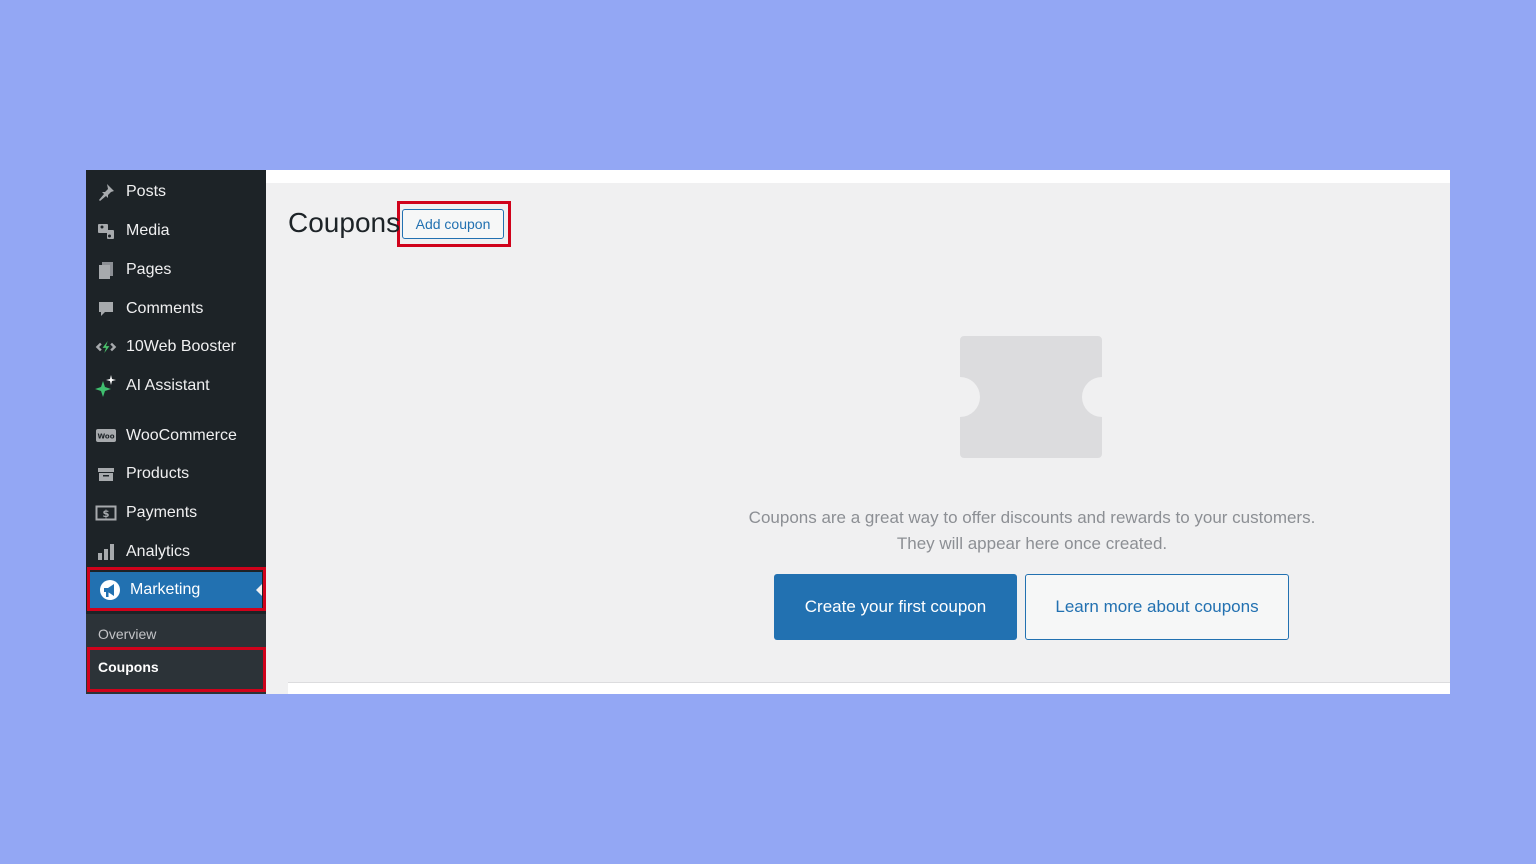 This screenshot has height=864, width=1536. What do you see at coordinates (106, 231) in the screenshot?
I see `media-icon` at bounding box center [106, 231].